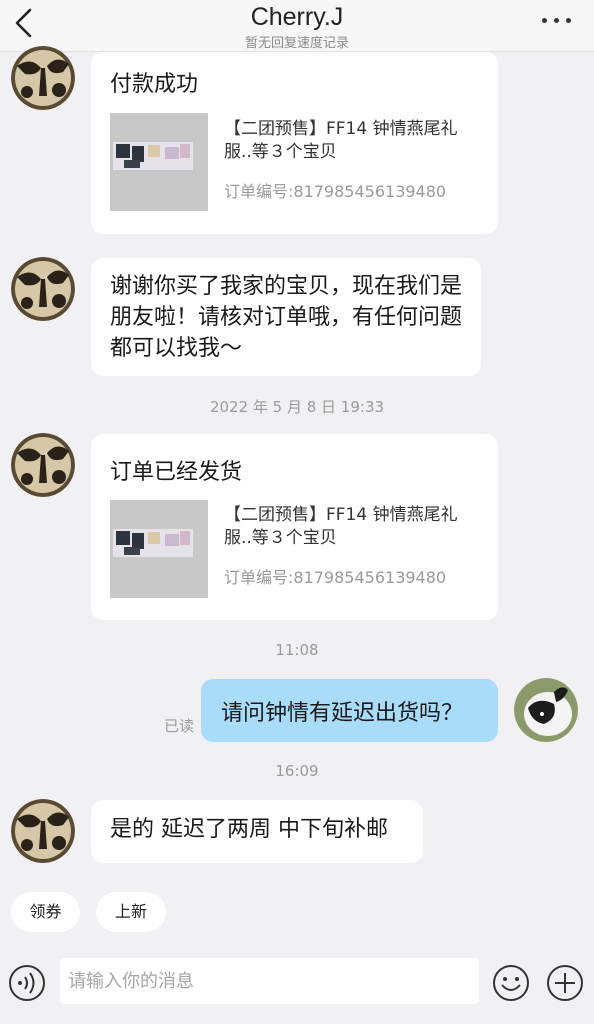 Image resolution: width=594 pixels, height=1024 pixels. Describe the element at coordinates (297, 407) in the screenshot. I see `timestamp: 2022 年 5 月 8 日 19:33` at that location.